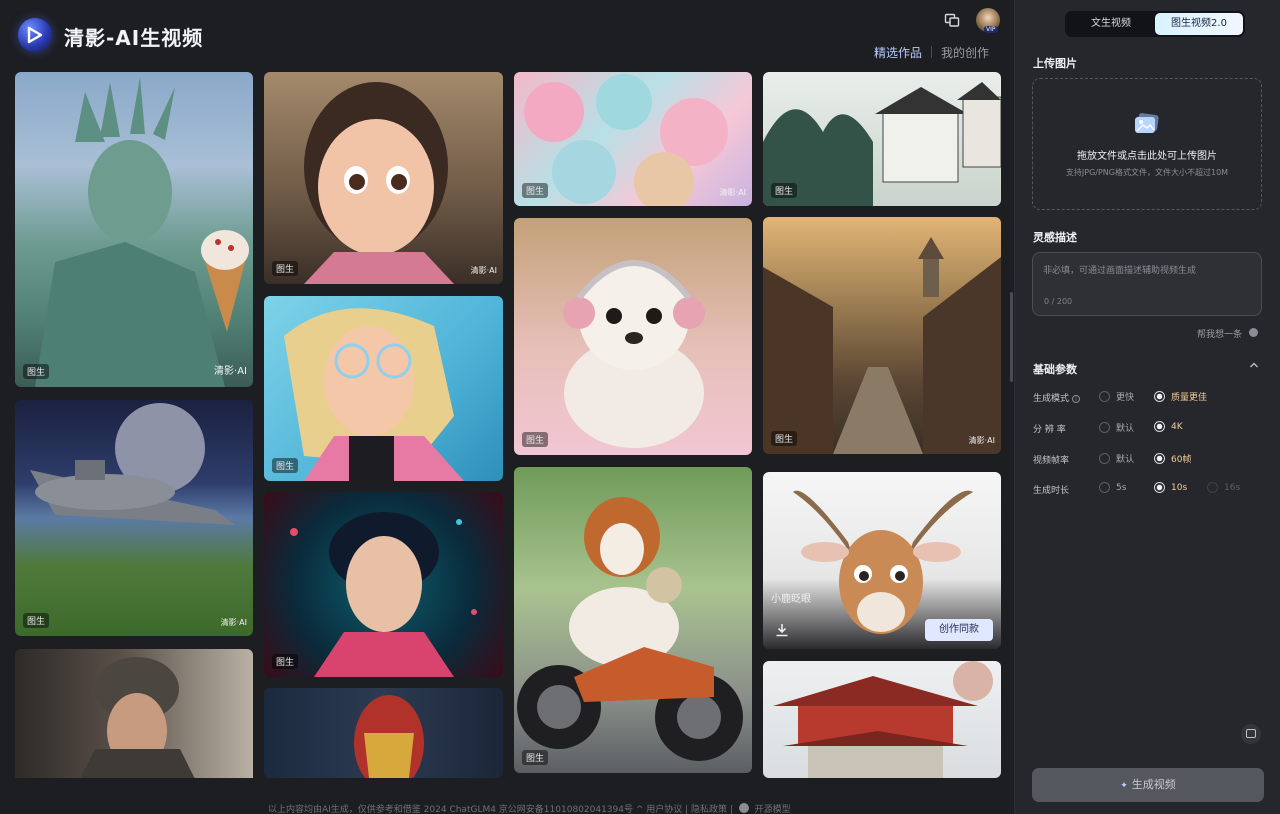 This screenshot has height=814, width=1280. I want to click on option-5s: 5s, so click(1112, 487).